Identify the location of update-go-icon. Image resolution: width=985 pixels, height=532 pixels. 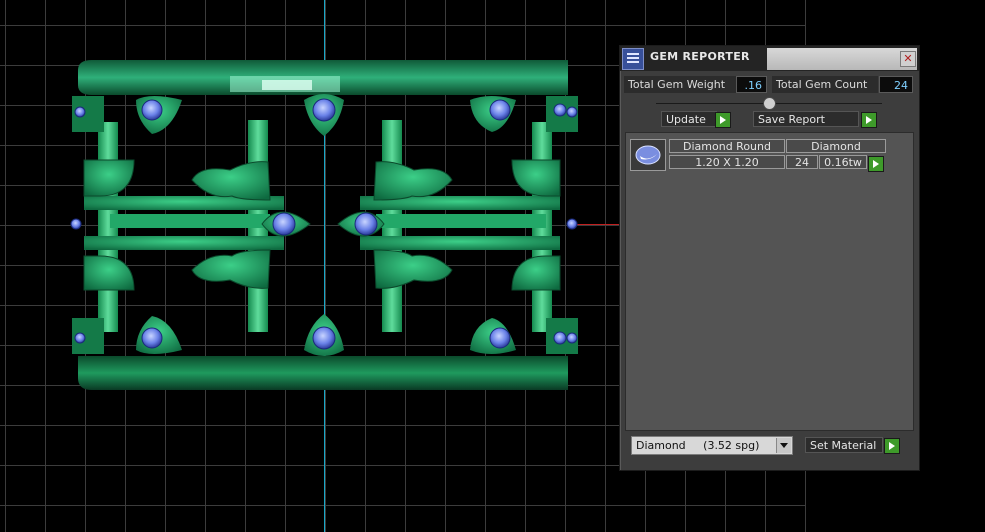
(723, 120).